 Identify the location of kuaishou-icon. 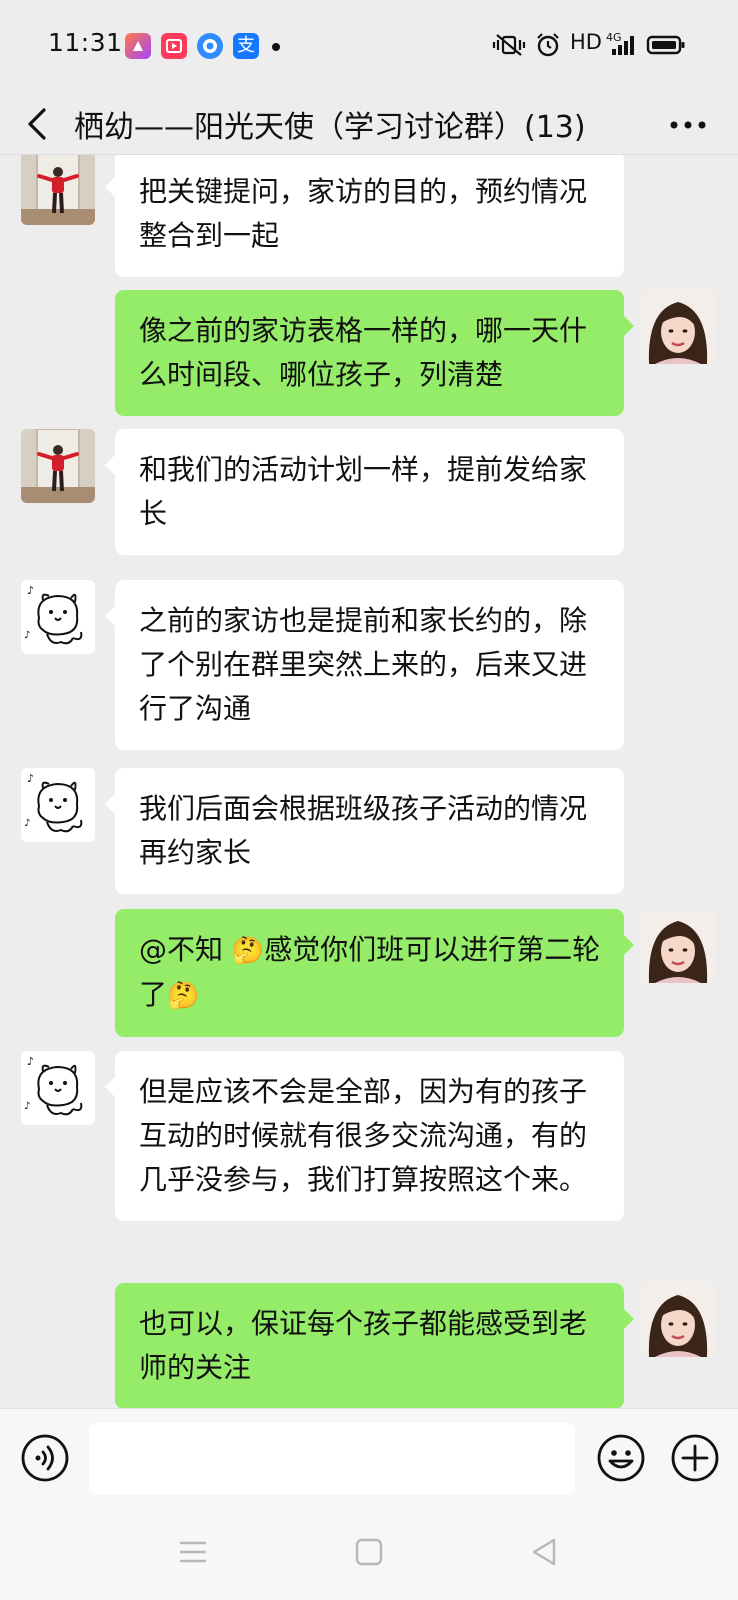
(138, 46).